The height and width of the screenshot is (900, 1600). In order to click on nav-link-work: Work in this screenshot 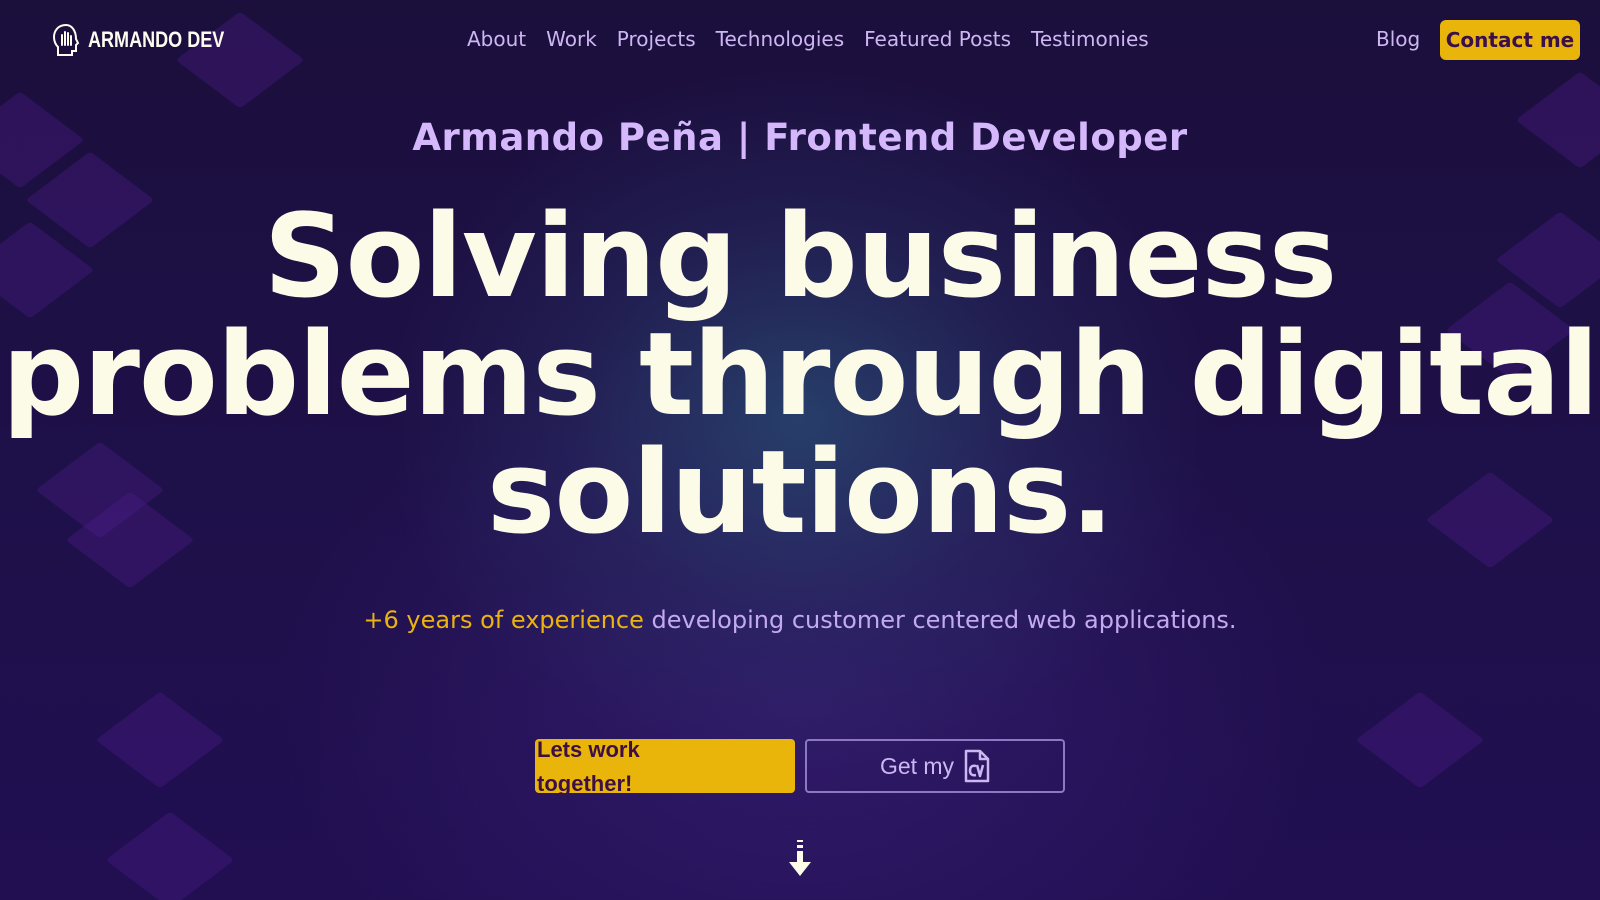, I will do `click(571, 39)`.